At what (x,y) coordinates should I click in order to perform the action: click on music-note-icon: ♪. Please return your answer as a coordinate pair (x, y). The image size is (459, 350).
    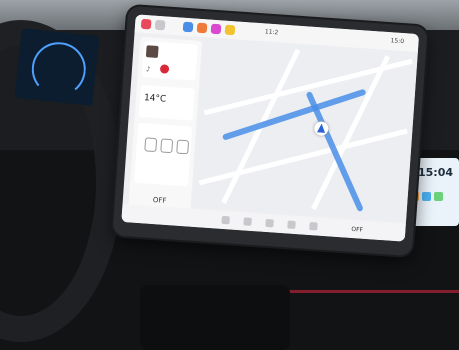
    Looking at the image, I should click on (148, 69).